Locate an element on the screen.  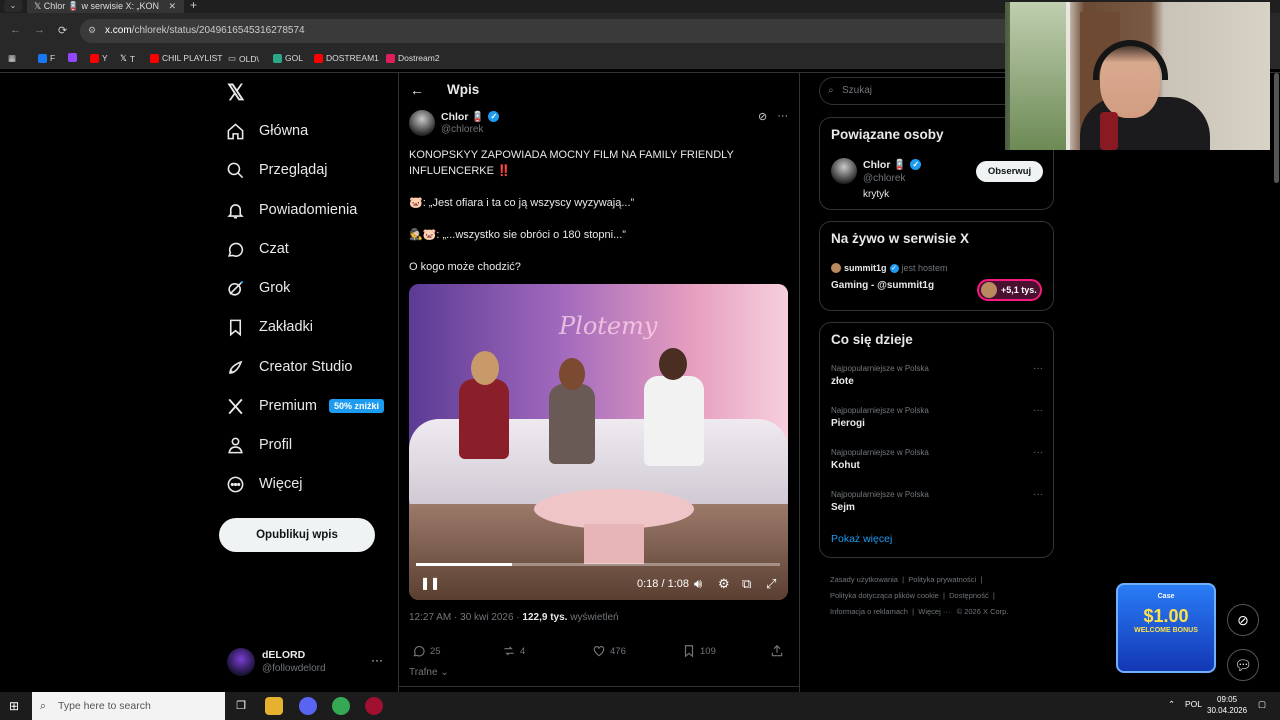
tab-close-icon: ✕ is located at coordinates (172, 6).